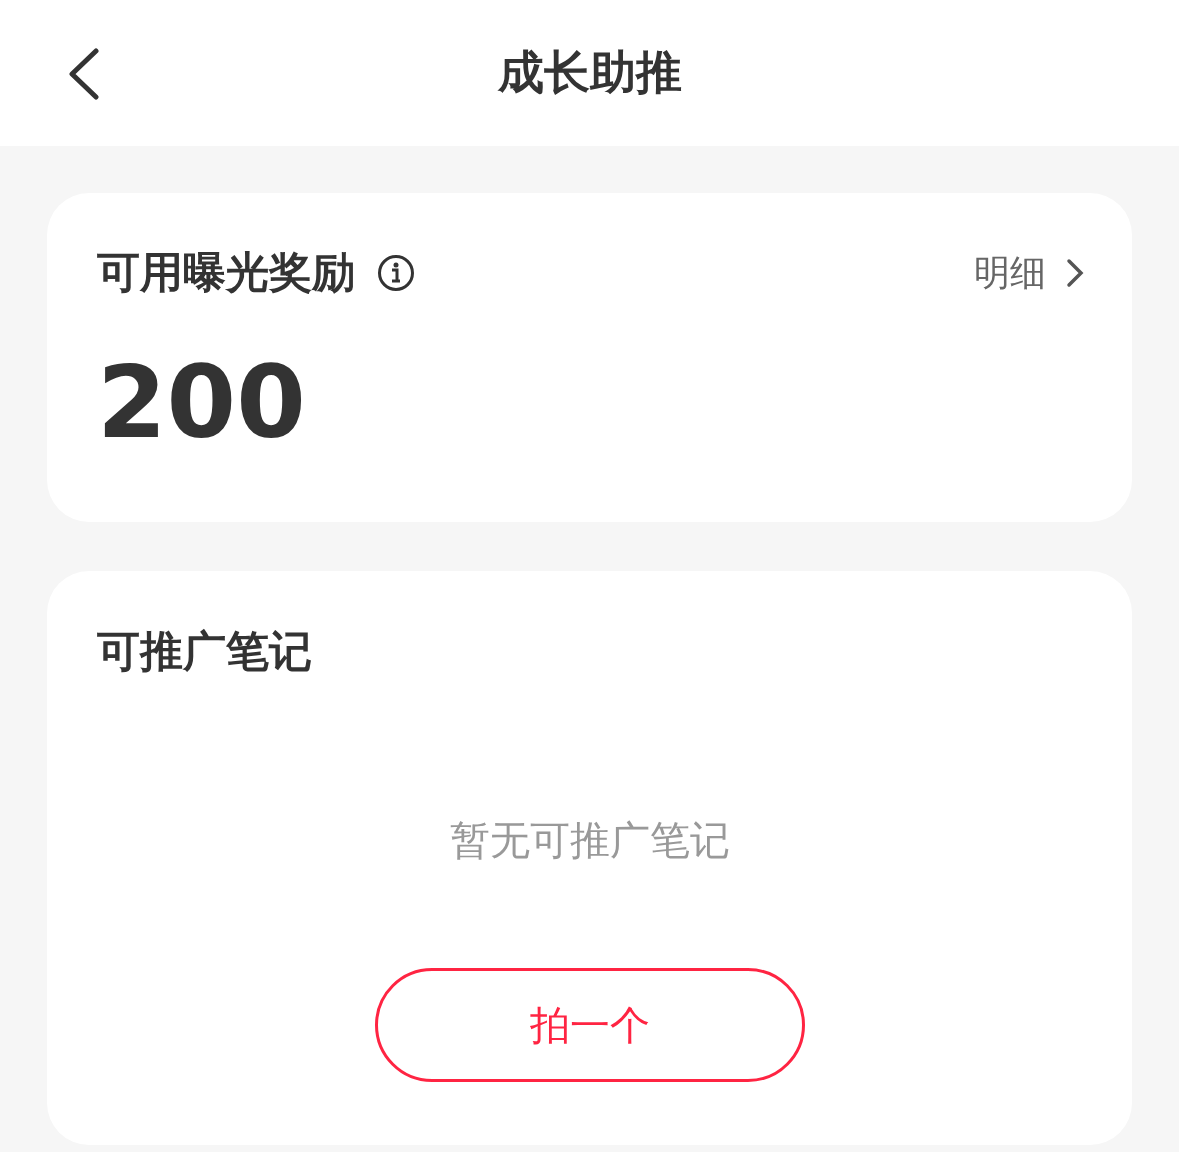 The width and height of the screenshot is (1179, 1152). What do you see at coordinates (589, 72) in the screenshot?
I see `page-title: 成长助推` at bounding box center [589, 72].